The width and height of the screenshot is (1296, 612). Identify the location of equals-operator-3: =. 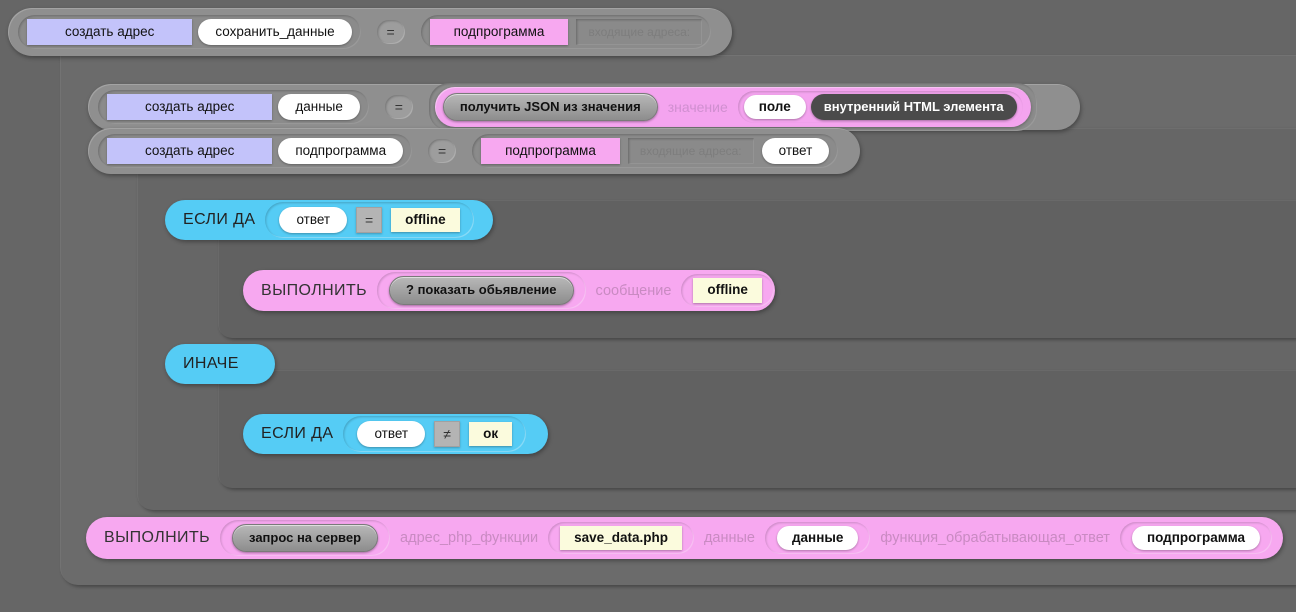
(442, 151).